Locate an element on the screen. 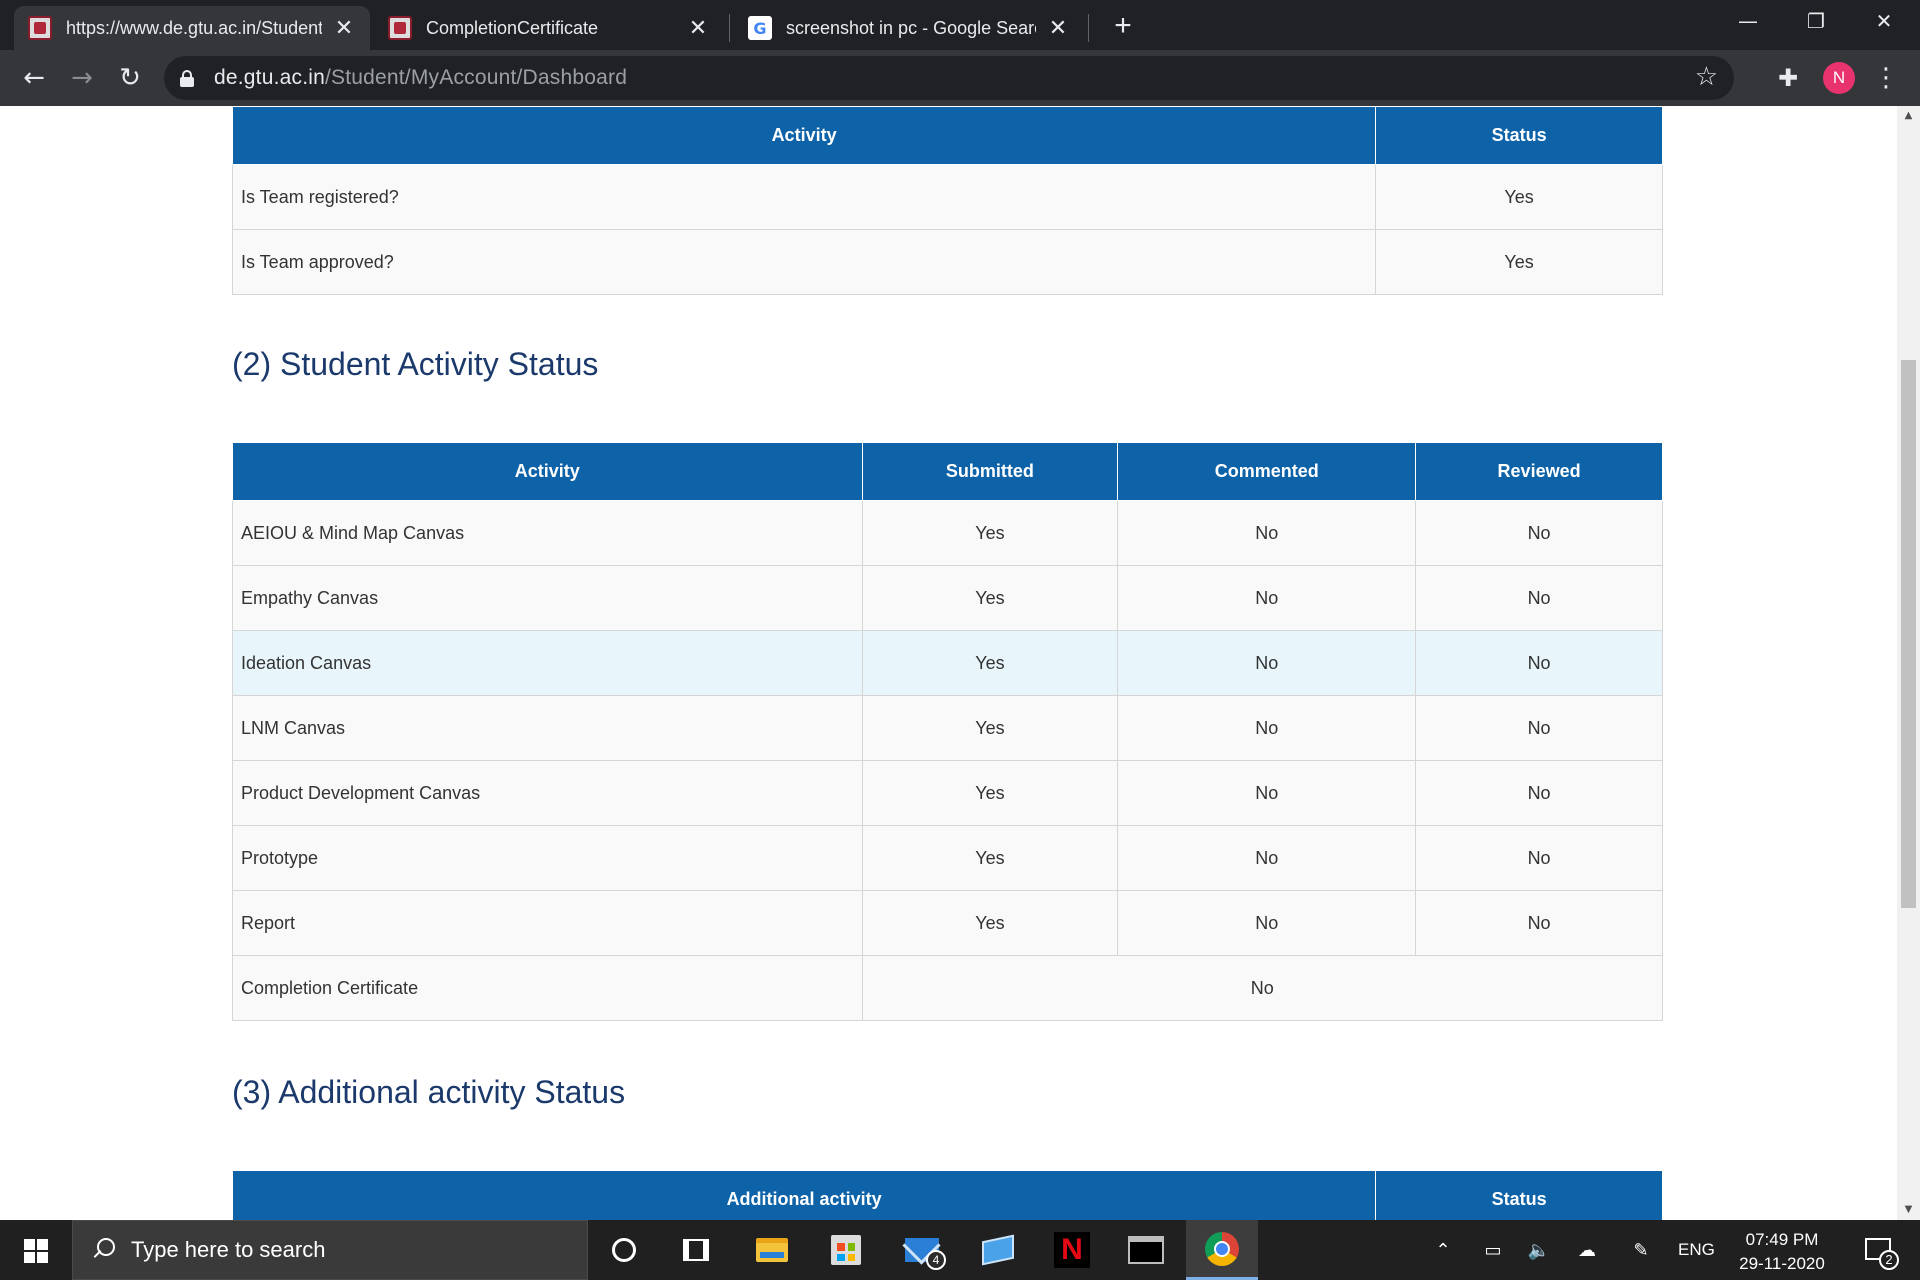  table-row: Ideation Canvas Yes No No is located at coordinates (947, 663).